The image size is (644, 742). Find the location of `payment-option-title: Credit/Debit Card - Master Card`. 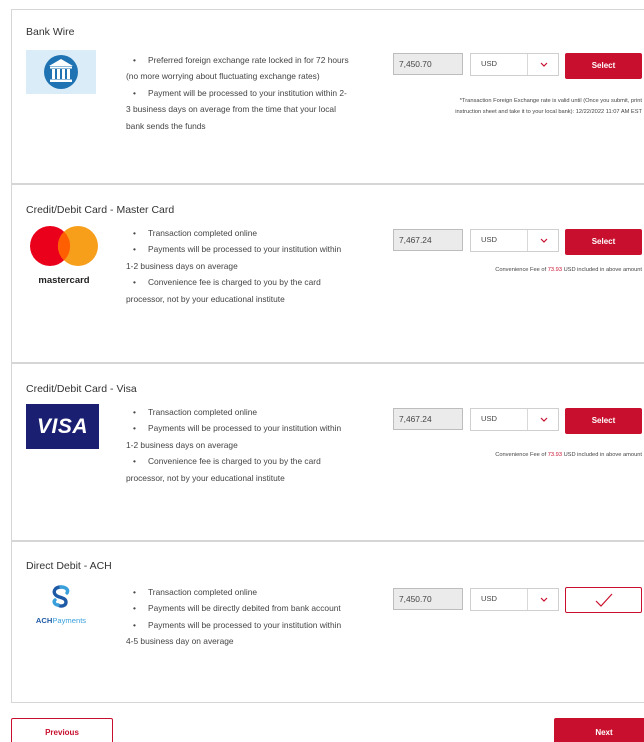

payment-option-title: Credit/Debit Card - Master Card is located at coordinates (100, 210).